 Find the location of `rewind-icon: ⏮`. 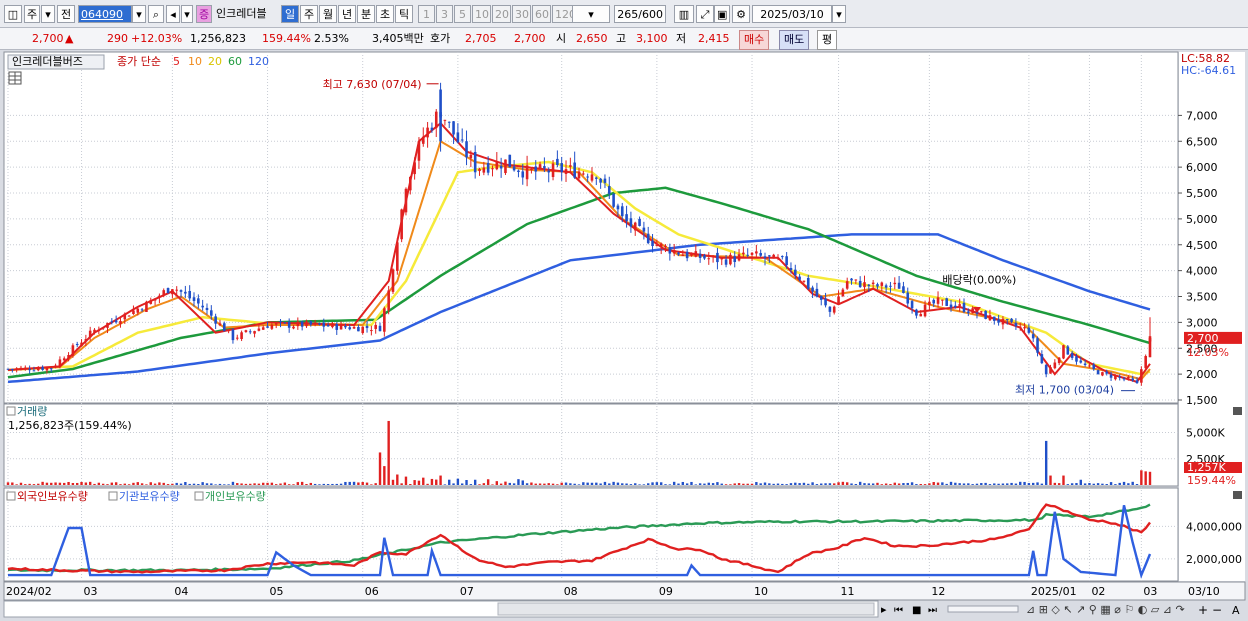

rewind-icon: ⏮ is located at coordinates (898, 610).